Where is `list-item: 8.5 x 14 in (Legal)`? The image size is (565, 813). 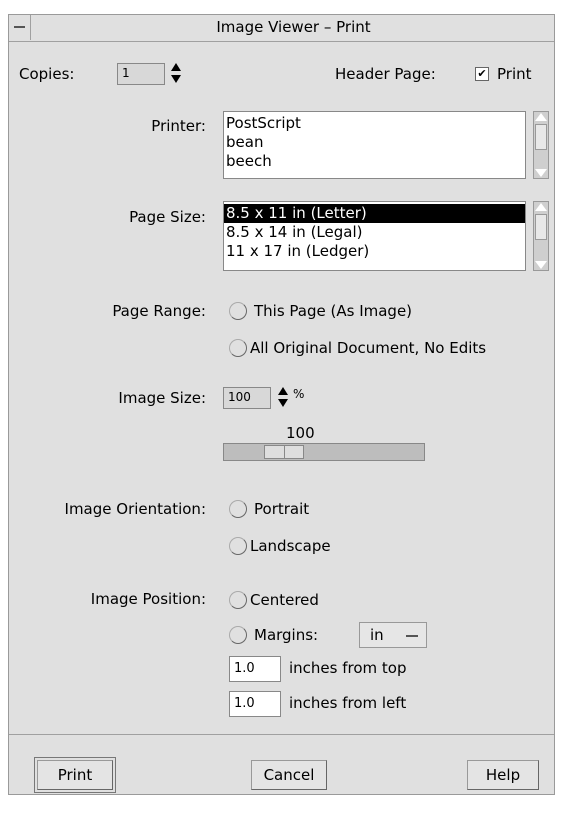 list-item: 8.5 x 14 in (Legal) is located at coordinates (374, 232).